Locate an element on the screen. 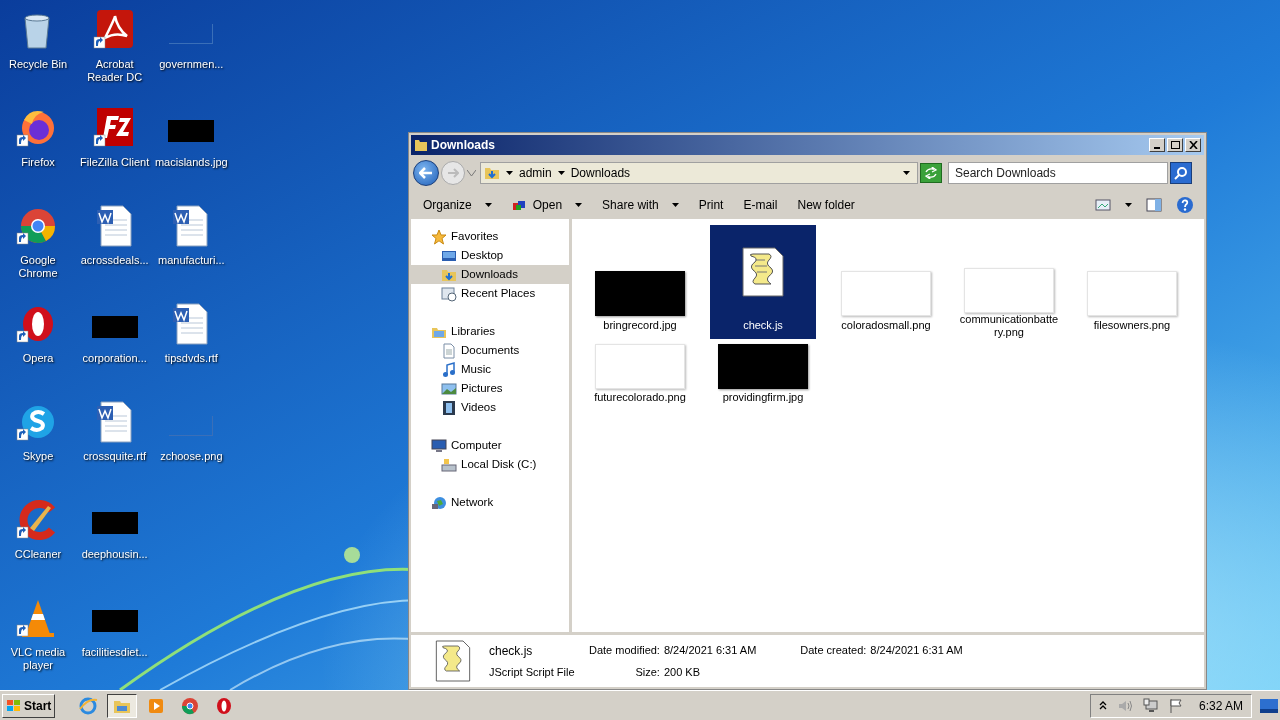  close-icon is located at coordinates (1193, 145).